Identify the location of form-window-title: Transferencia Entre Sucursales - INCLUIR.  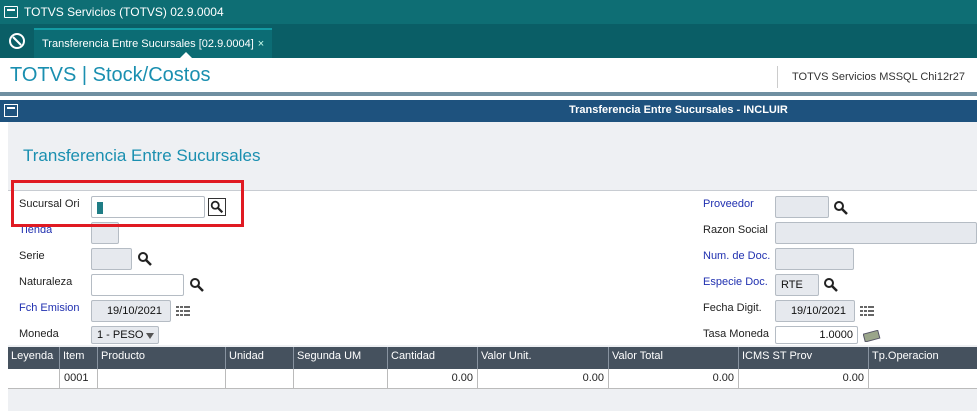
(678, 110).